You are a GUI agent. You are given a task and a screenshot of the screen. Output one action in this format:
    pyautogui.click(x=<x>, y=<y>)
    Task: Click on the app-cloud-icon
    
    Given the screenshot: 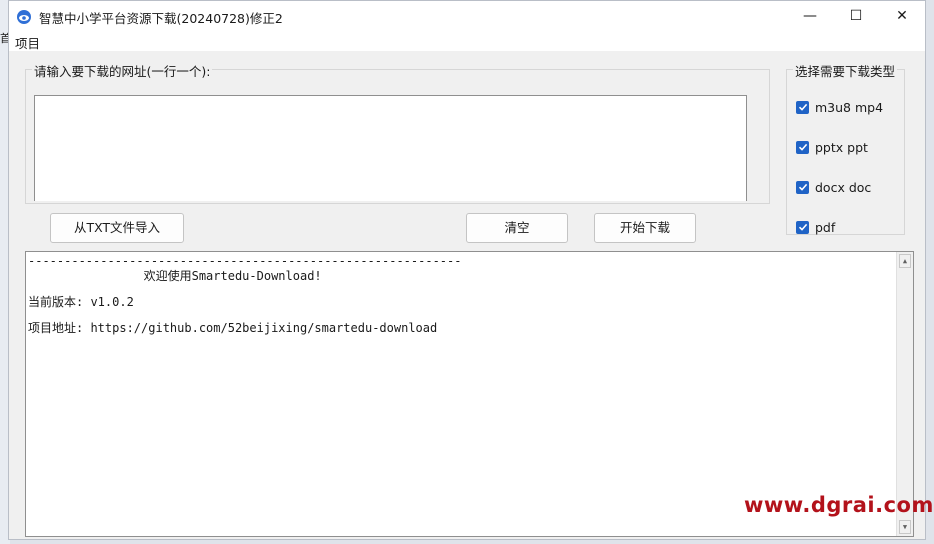 What is the action you would take?
    pyautogui.click(x=24, y=17)
    